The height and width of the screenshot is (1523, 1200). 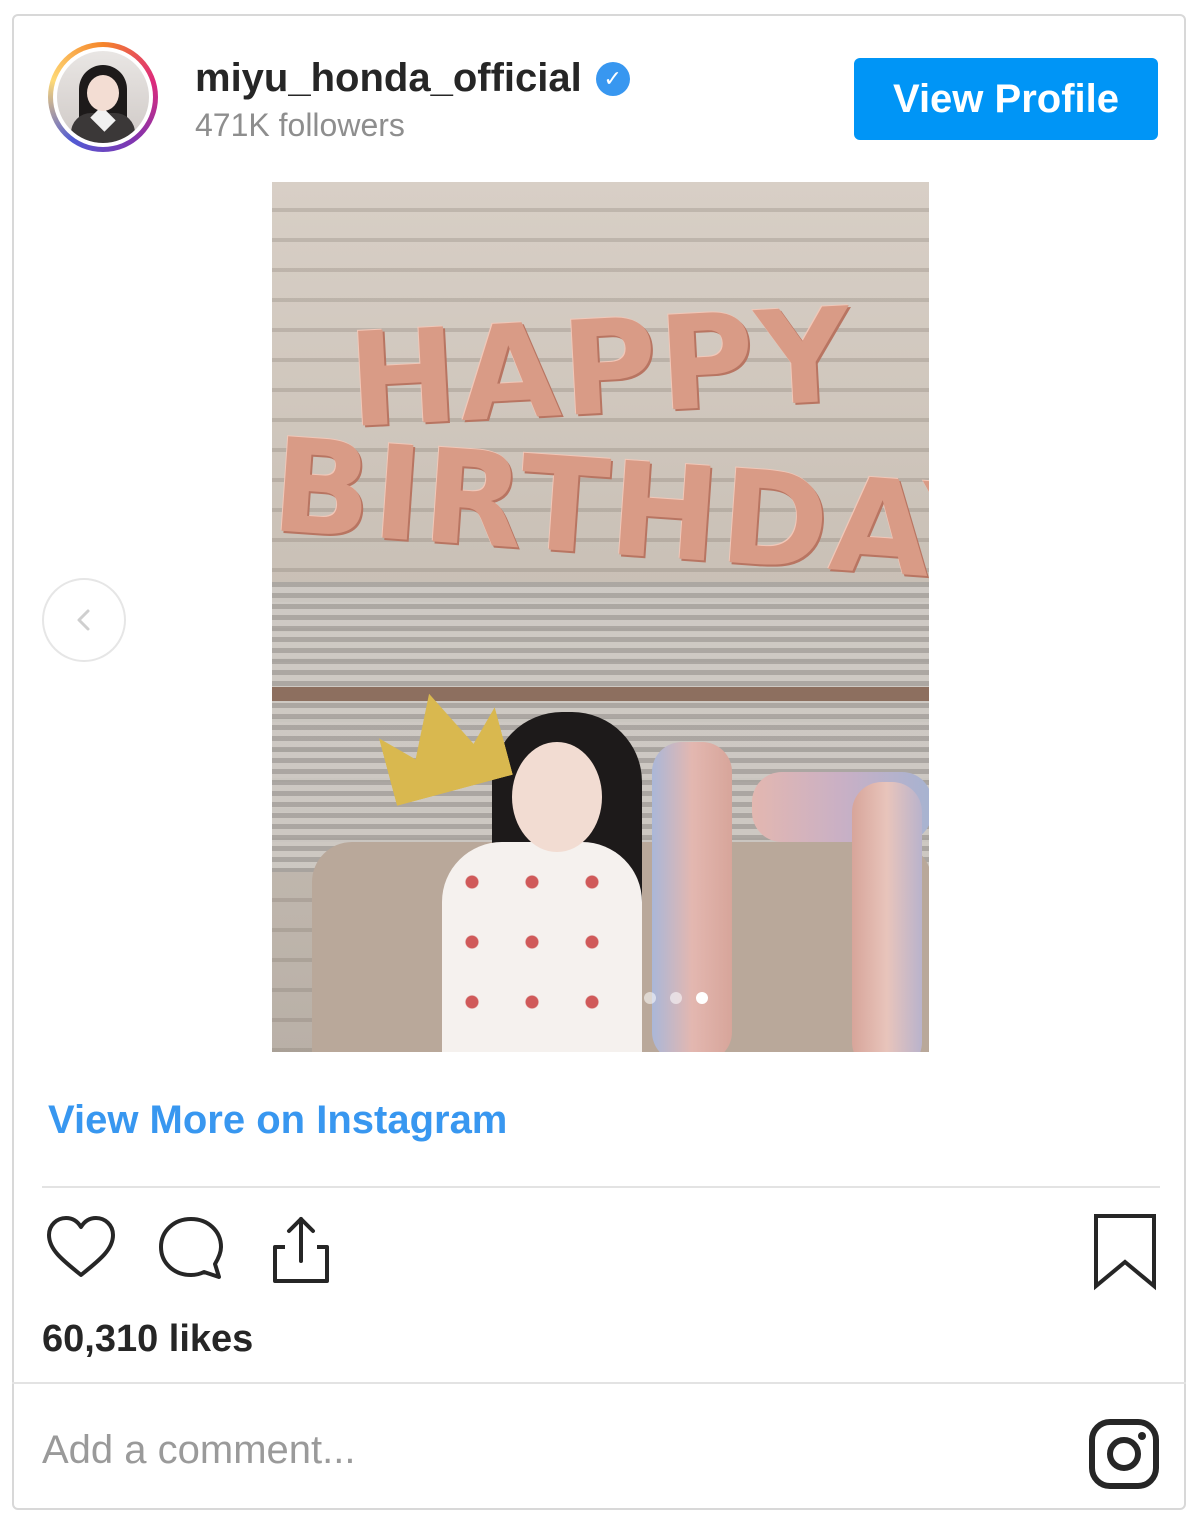 I want to click on action-bar, so click(x=191, y=1249).